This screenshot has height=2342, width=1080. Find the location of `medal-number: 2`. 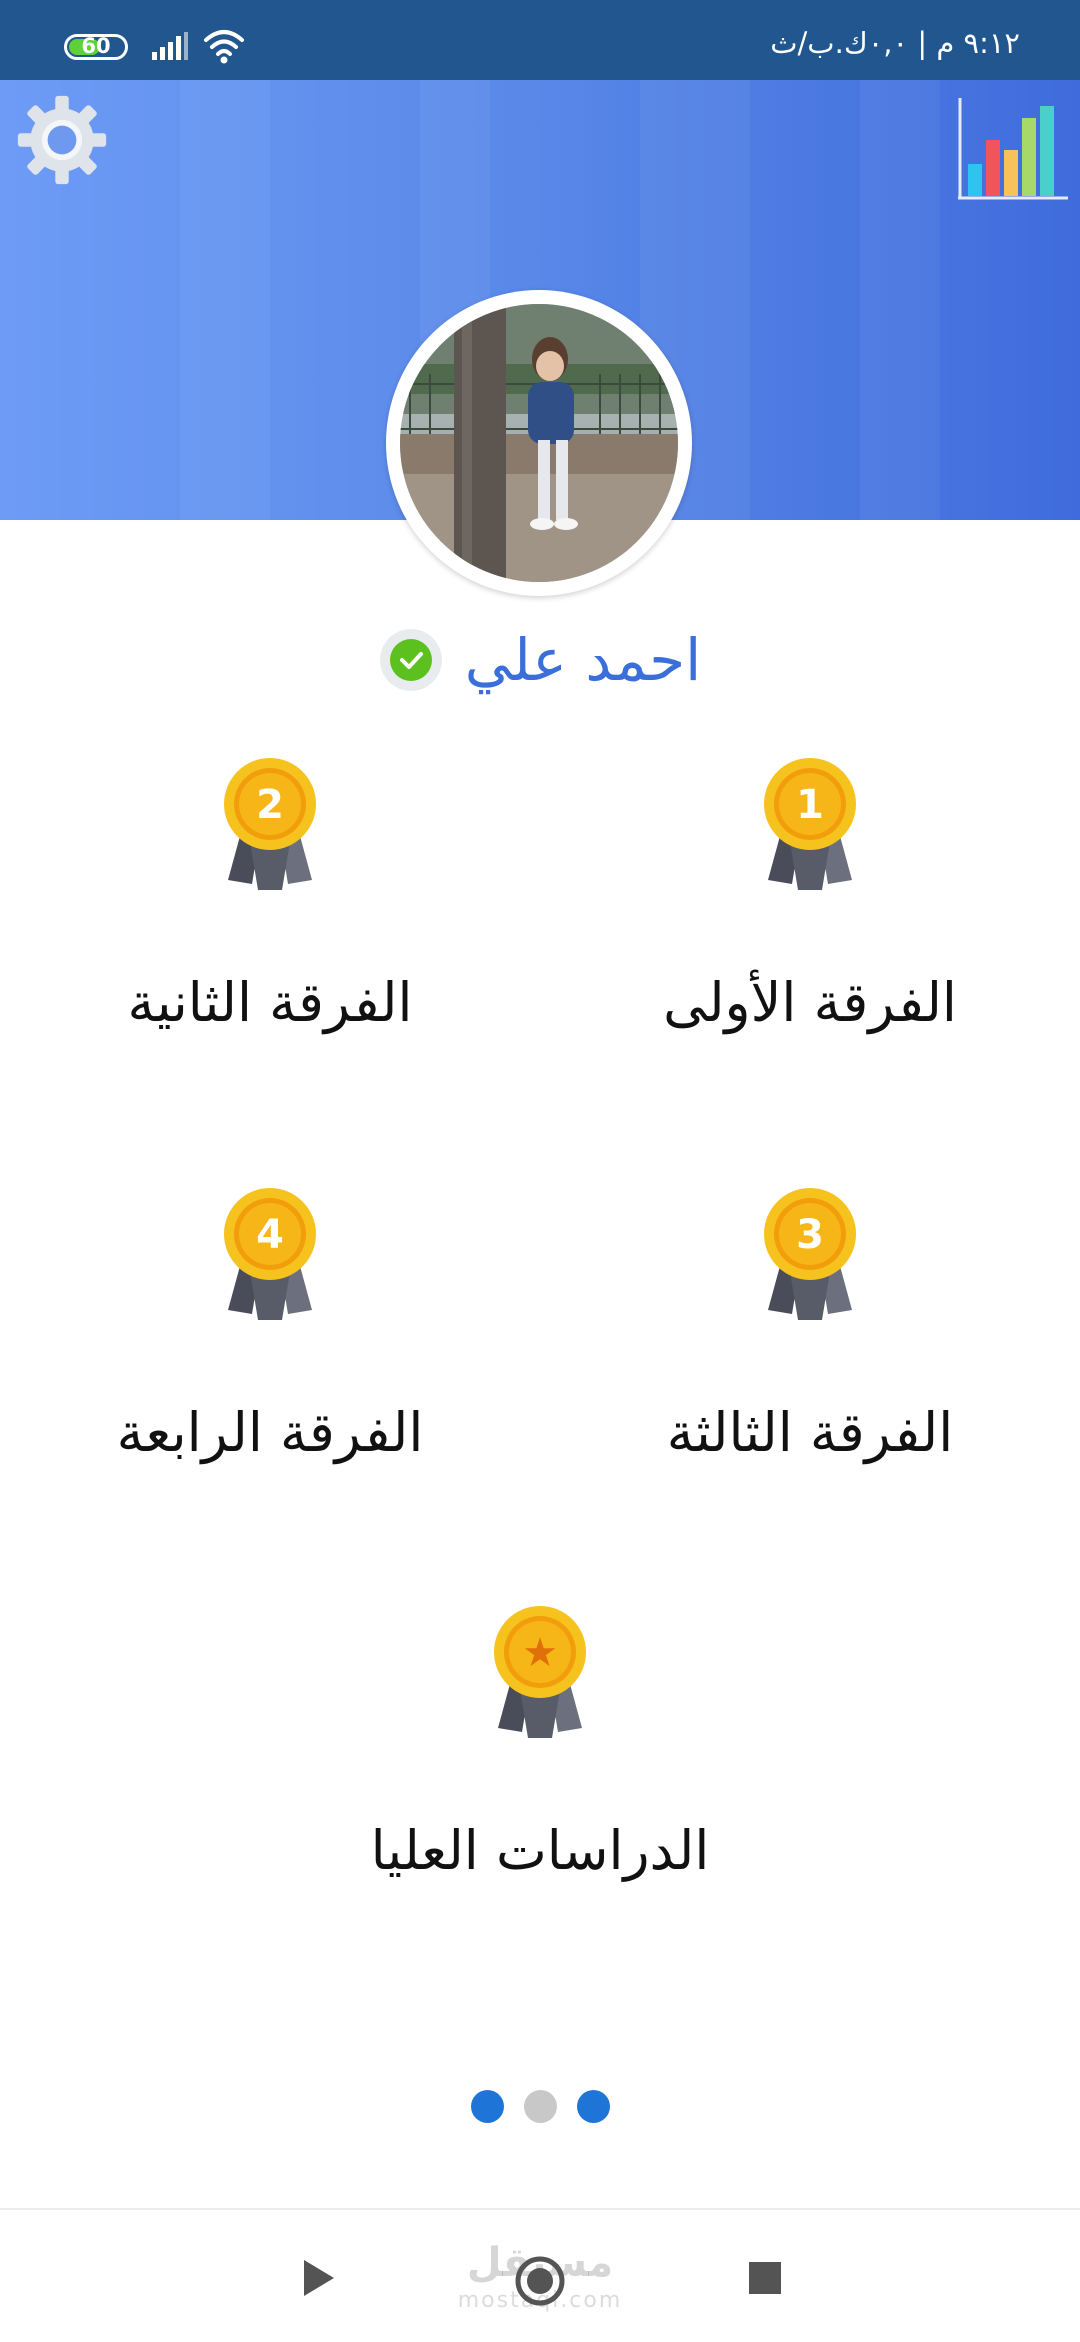

medal-number: 2 is located at coordinates (270, 805).